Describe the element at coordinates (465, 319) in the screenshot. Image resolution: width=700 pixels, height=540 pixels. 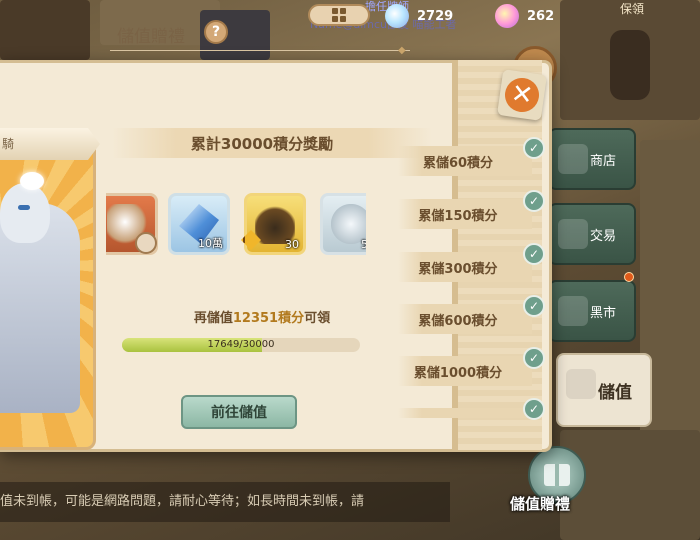
I see `tier-item-600: 累儲600積分` at that location.